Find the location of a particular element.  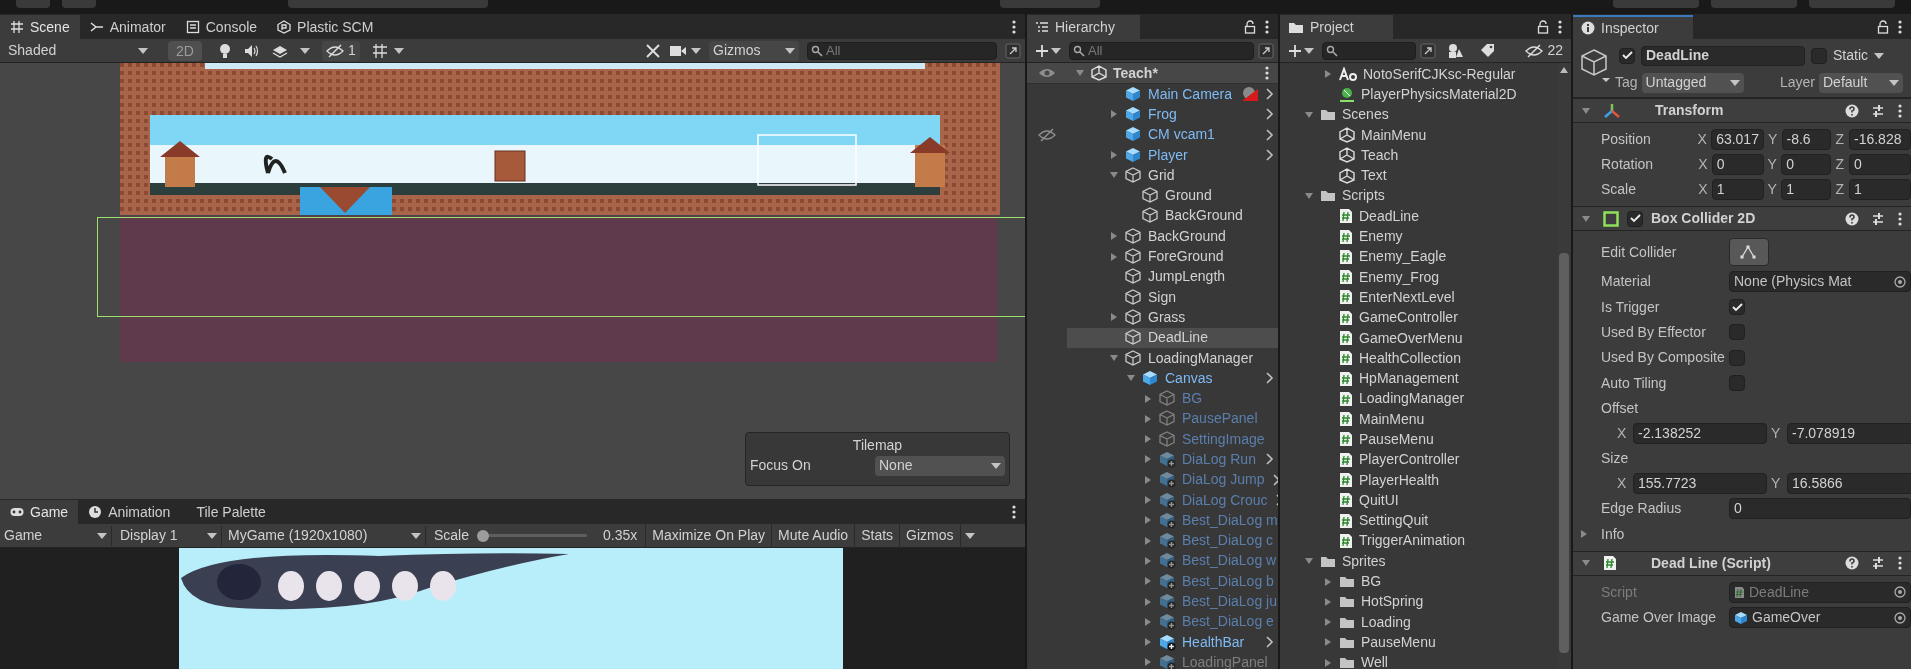

panel-tab: Console is located at coordinates (221, 27).